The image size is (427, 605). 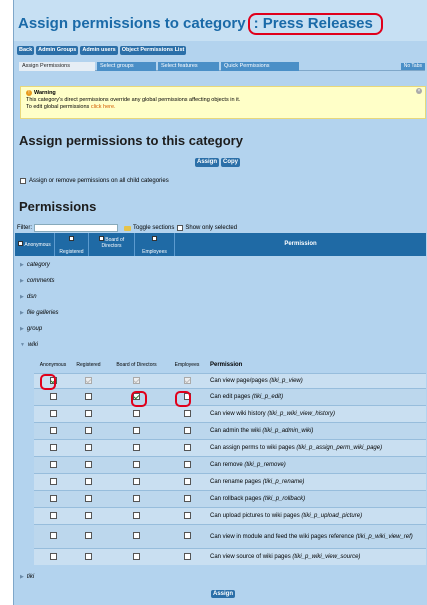 I want to click on back-button: Back, so click(x=26, y=50).